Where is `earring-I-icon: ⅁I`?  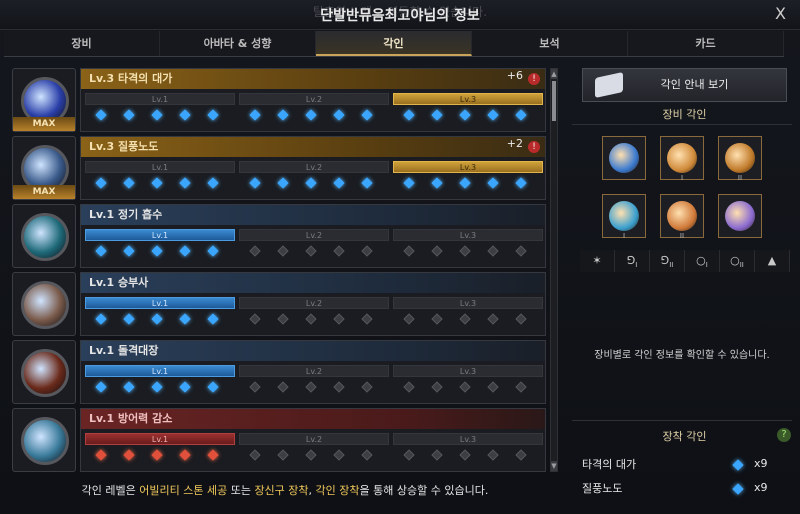 earring-I-icon: ⅁I is located at coordinates (632, 261).